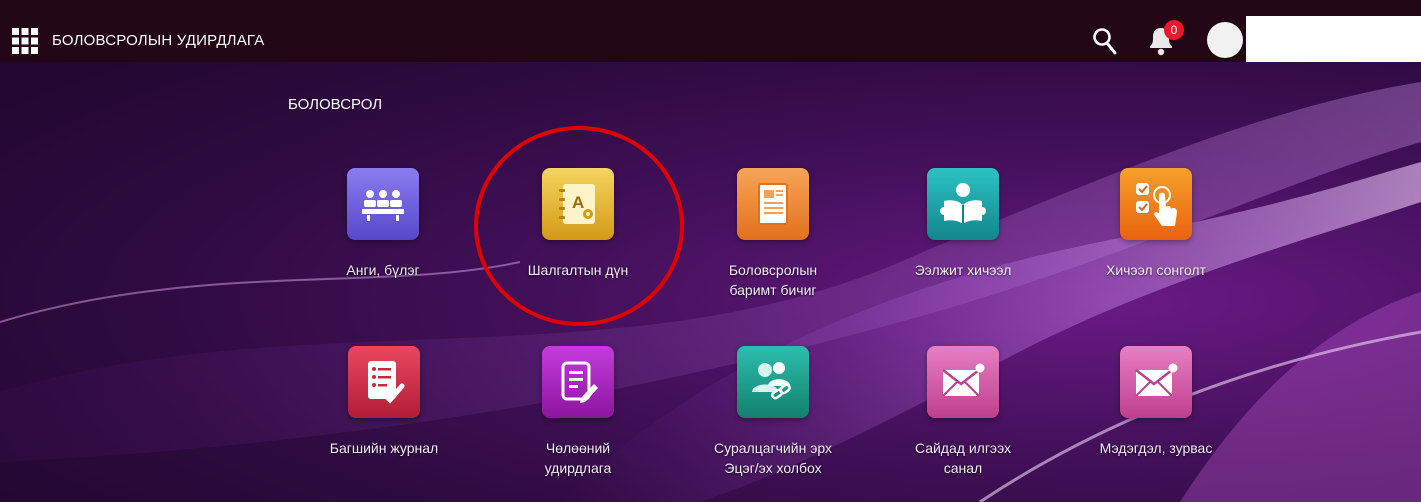  I want to click on notifications-button: 0, so click(1164, 39).